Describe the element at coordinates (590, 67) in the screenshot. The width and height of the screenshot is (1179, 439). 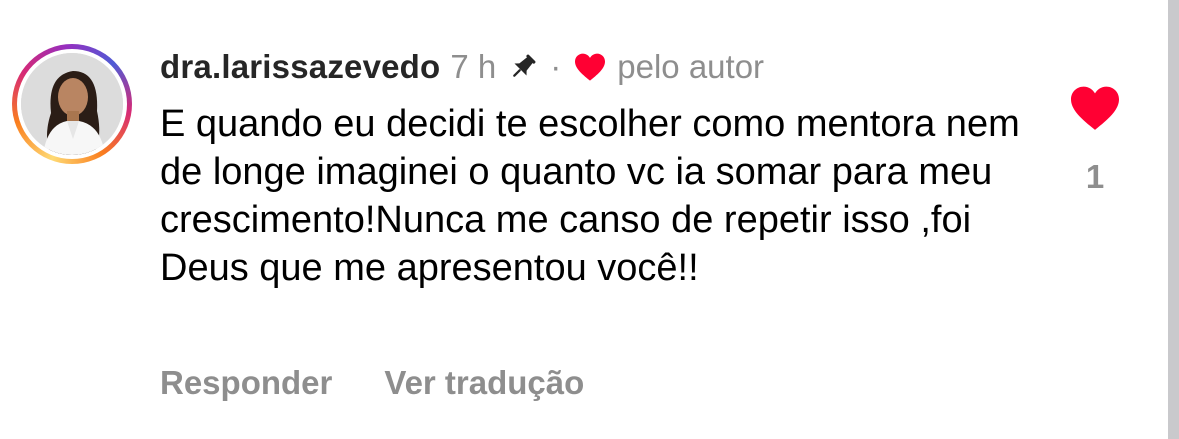
I see `heart-icon` at that location.